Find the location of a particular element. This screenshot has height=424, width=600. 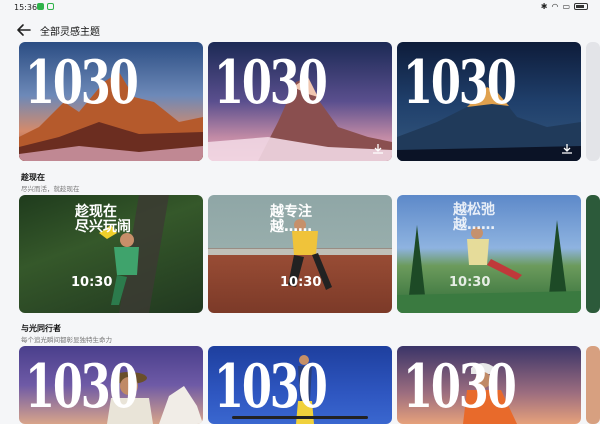

slogan-text: 趁现在 尽兴玩闹 is located at coordinates (103, 219).